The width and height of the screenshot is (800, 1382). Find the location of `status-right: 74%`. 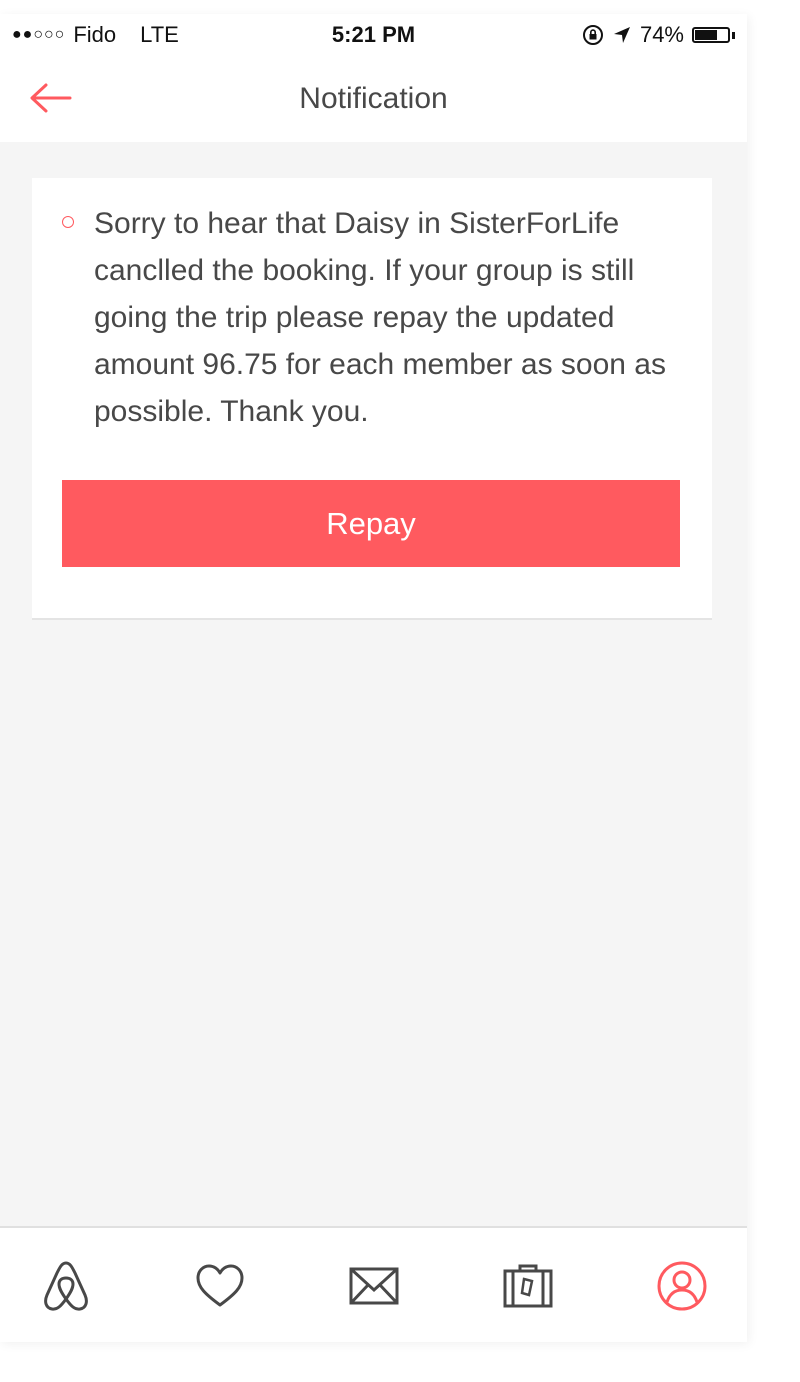

status-right: 74% is located at coordinates (658, 35).